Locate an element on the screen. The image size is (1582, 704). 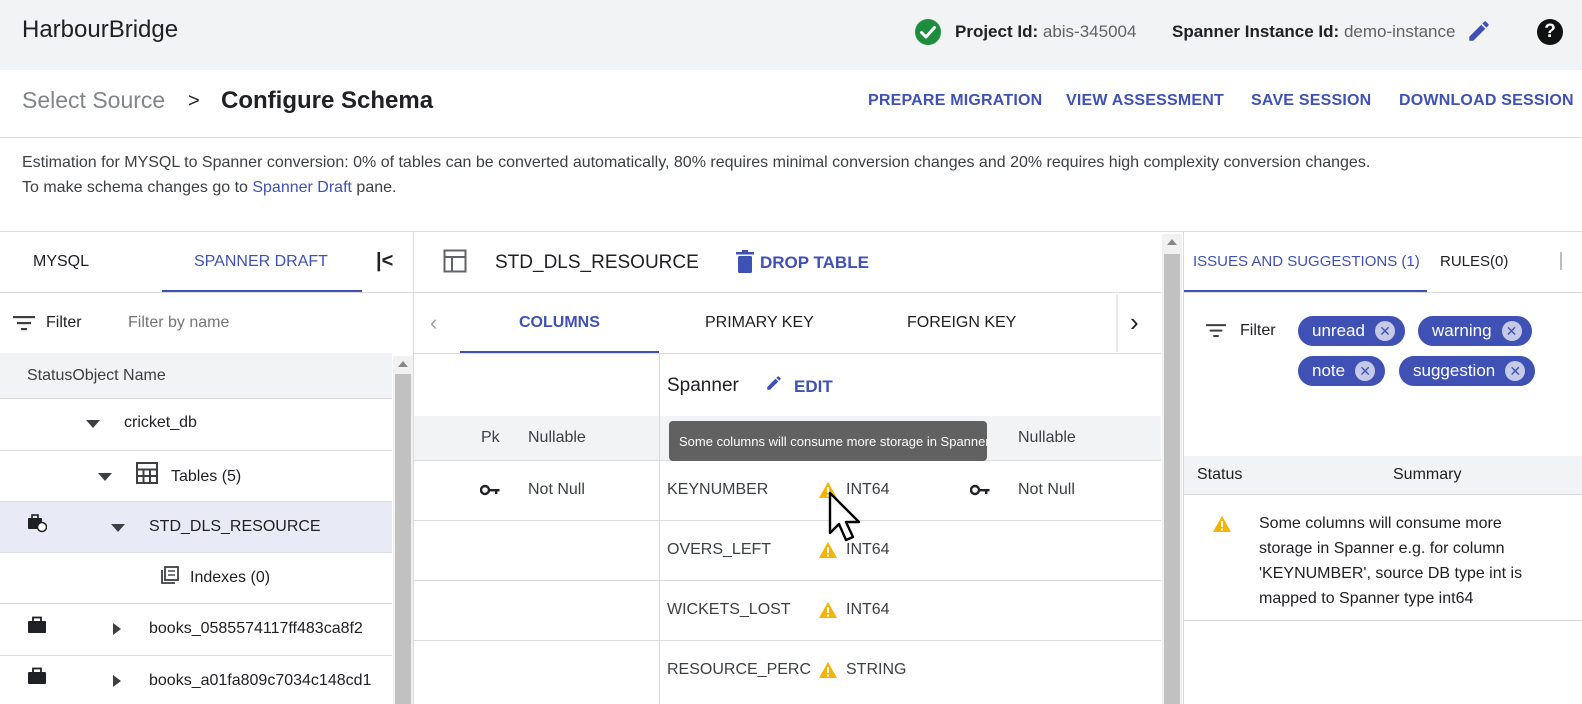
project-id: Project Id: abis-345004 is located at coordinates (1046, 31).